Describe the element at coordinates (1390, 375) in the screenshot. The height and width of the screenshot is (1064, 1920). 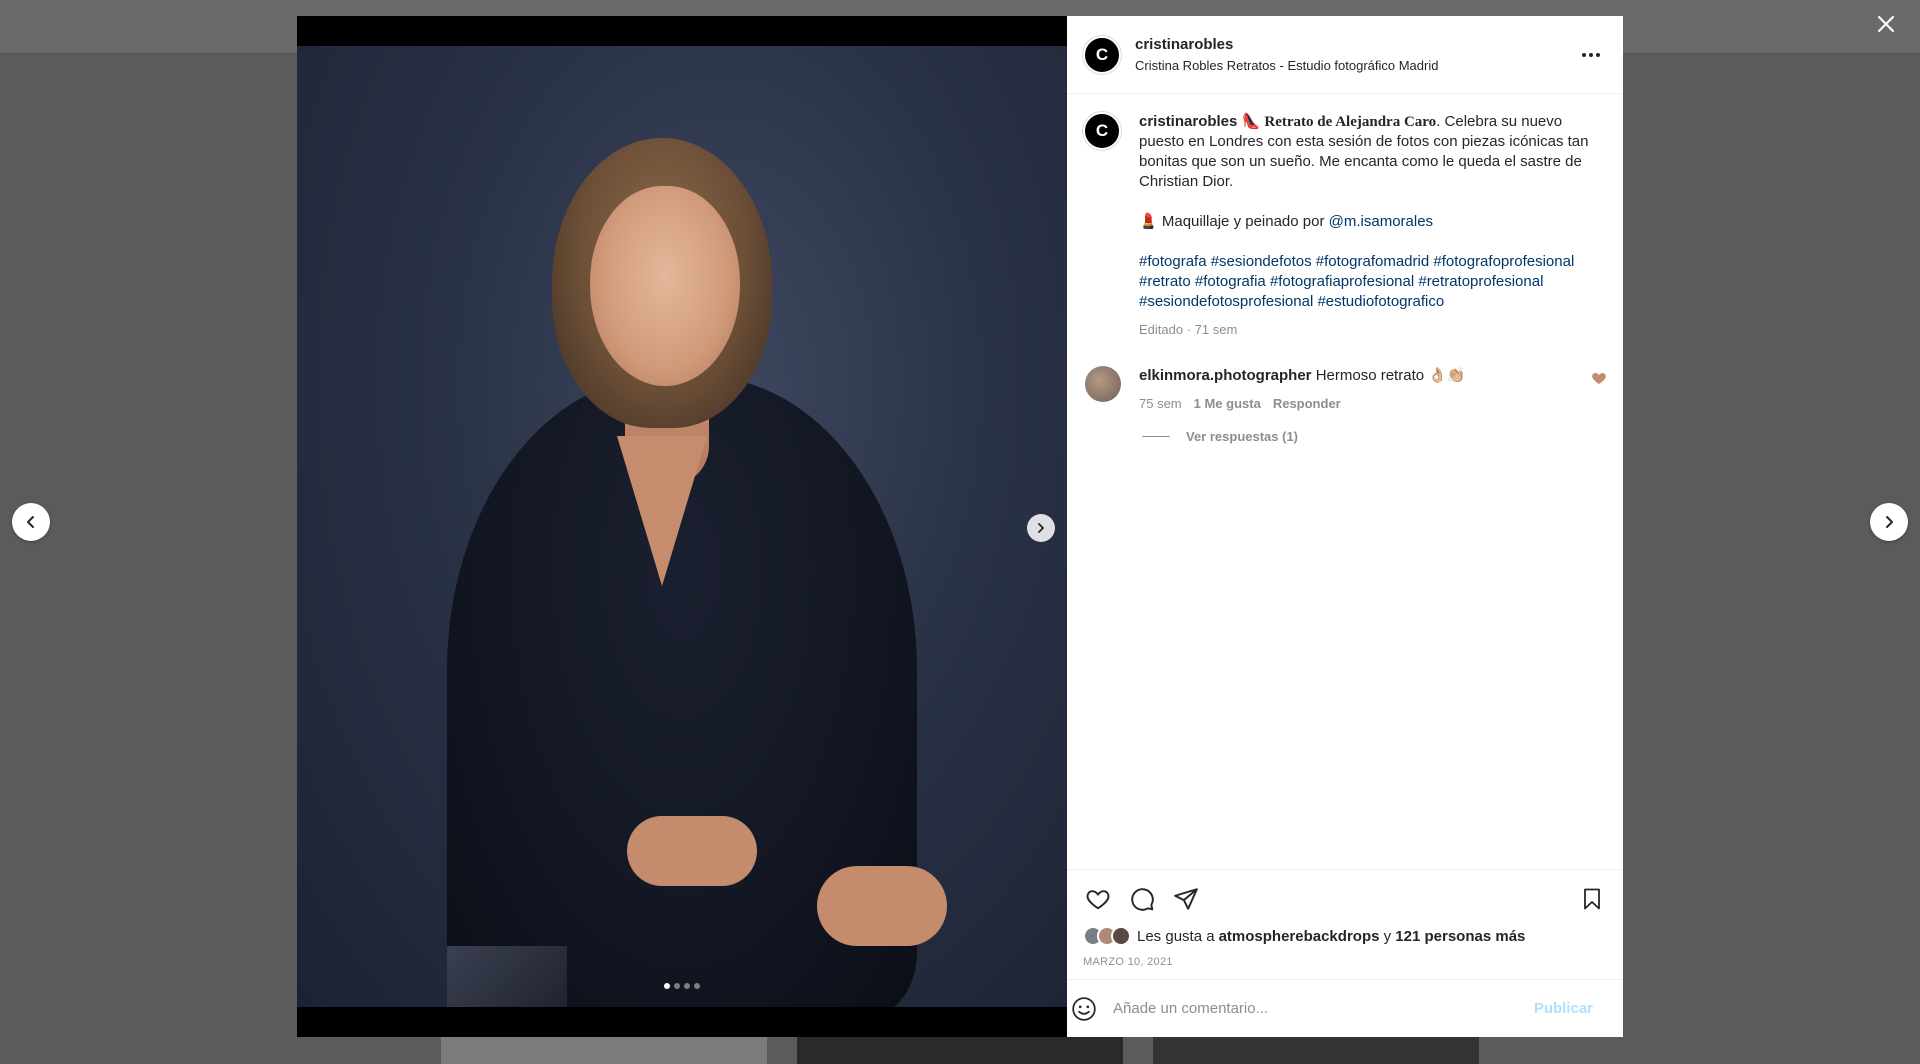
I see `comment-text: Hermoso retrato 👌🏼👏🏼` at that location.